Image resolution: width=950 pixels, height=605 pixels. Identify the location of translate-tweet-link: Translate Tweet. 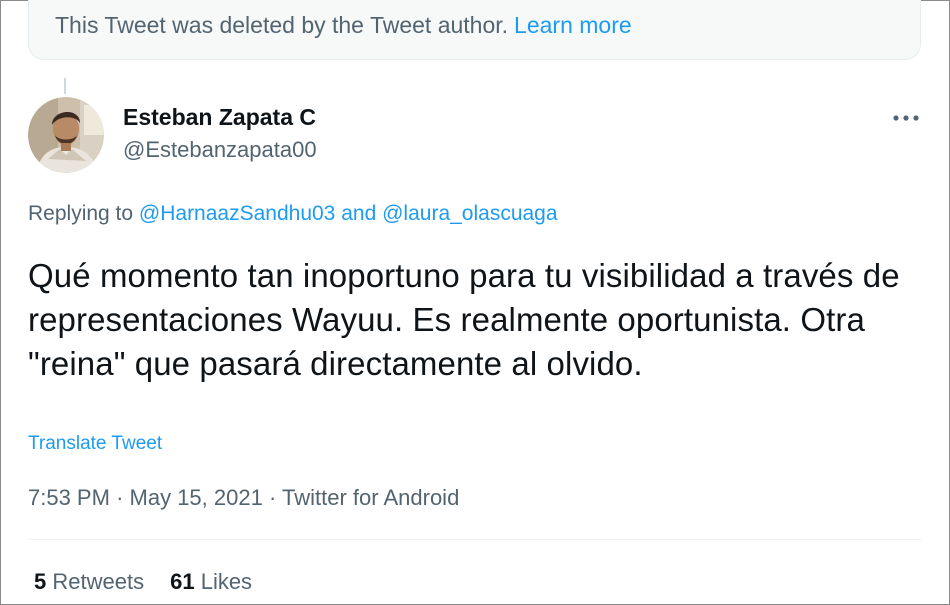
(95, 444).